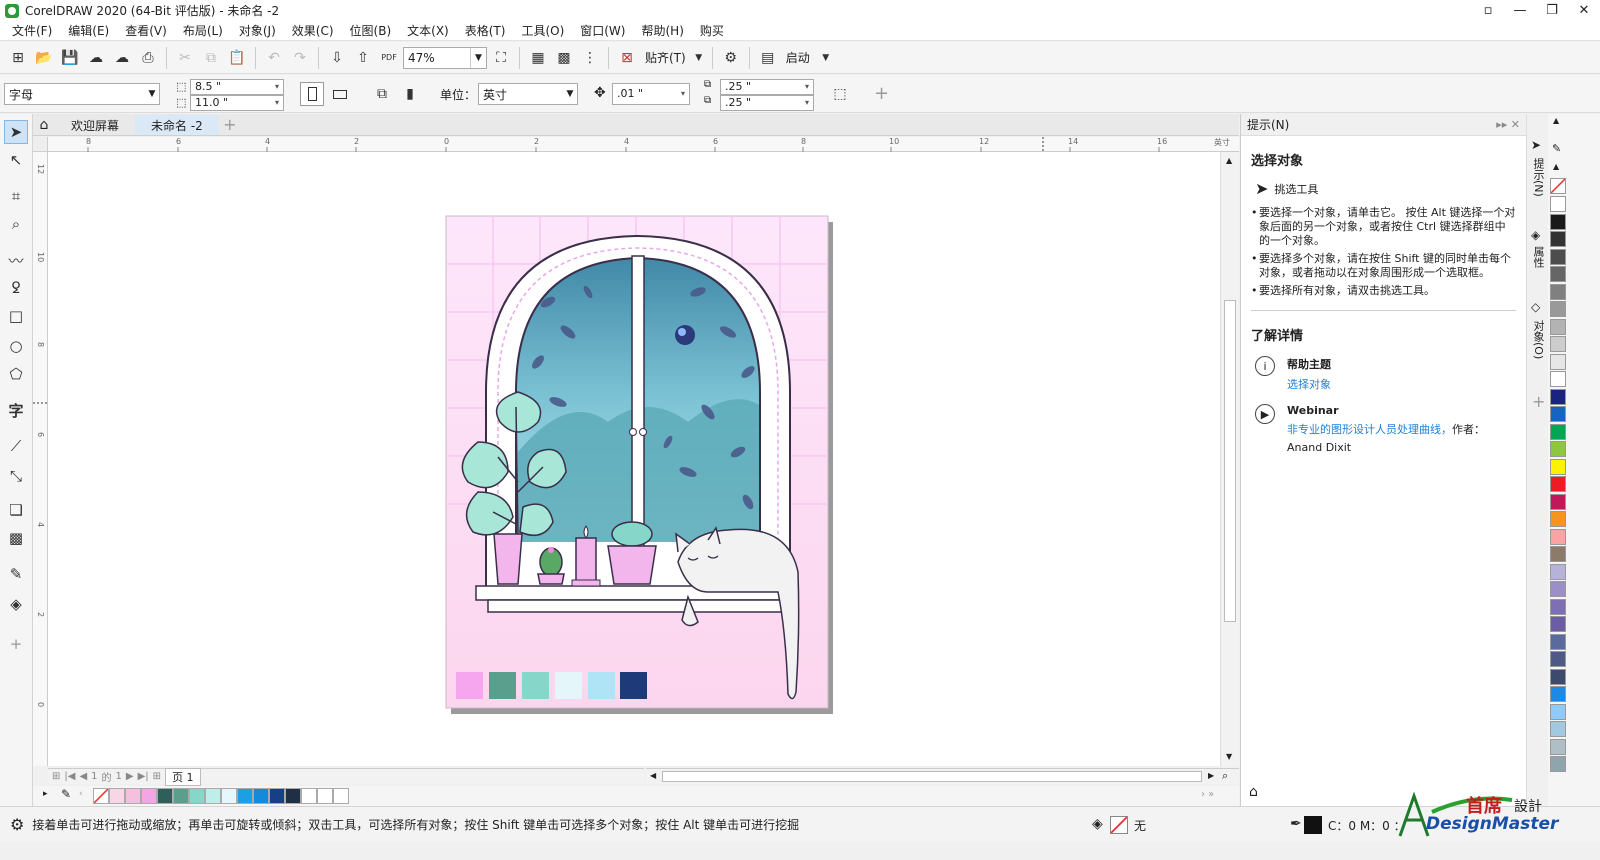 The image size is (1600, 860). Describe the element at coordinates (148, 30) in the screenshot. I see `menu-view: 查看(V)` at that location.